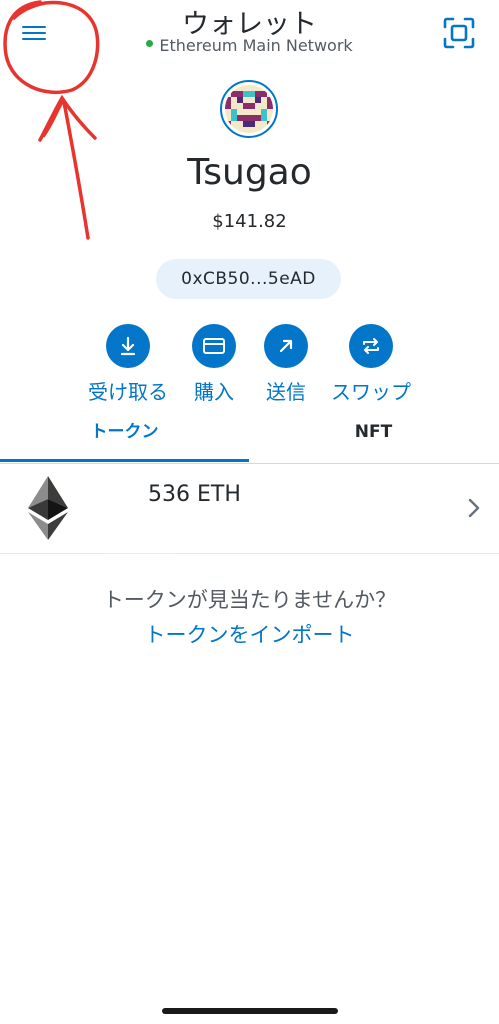 This screenshot has width=499, height=1024. What do you see at coordinates (371, 346) in the screenshot?
I see `swap-icon` at bounding box center [371, 346].